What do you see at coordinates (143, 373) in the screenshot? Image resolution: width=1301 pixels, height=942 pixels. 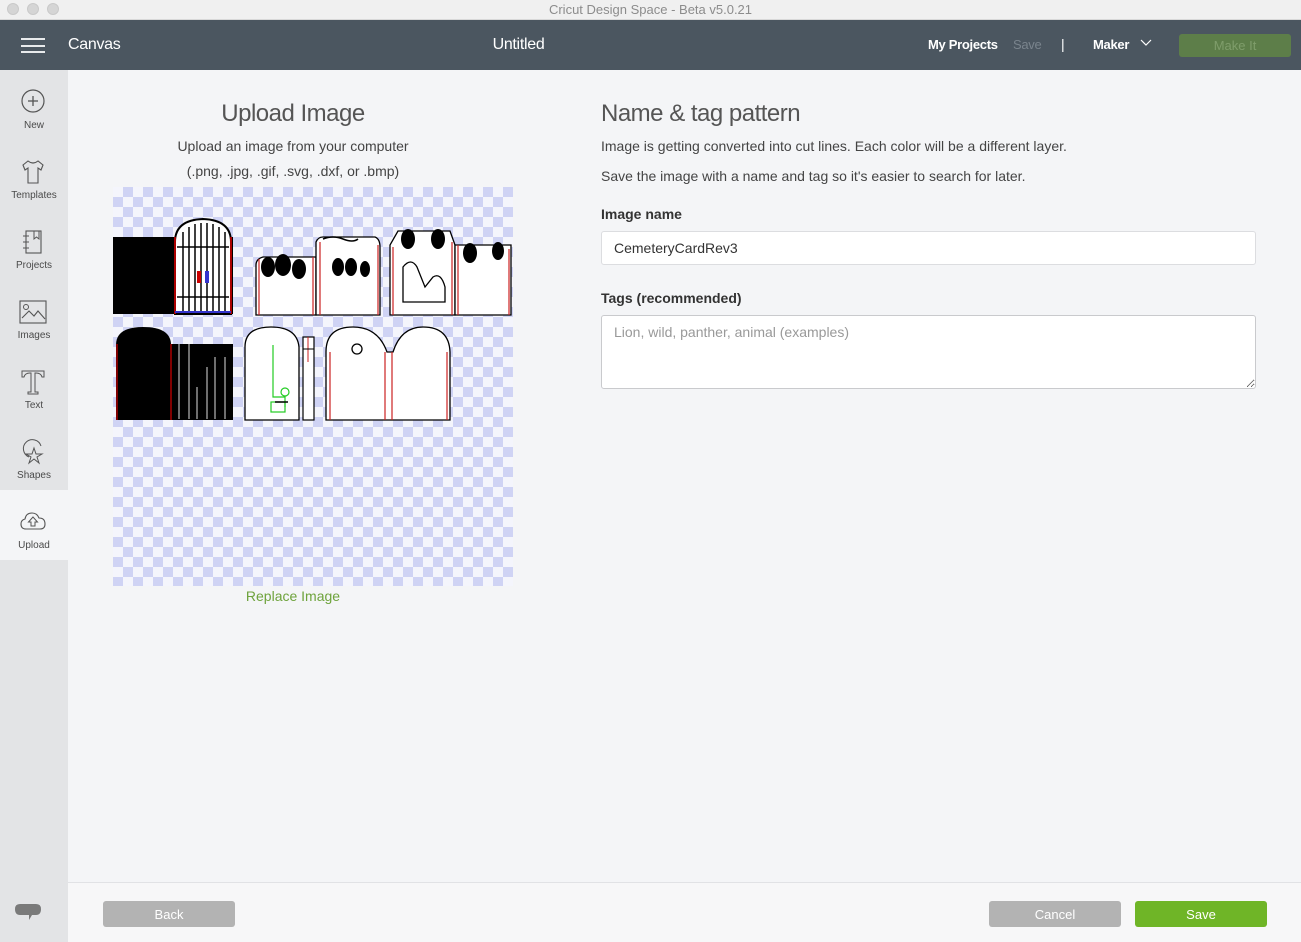 I see `tombstone-black` at bounding box center [143, 373].